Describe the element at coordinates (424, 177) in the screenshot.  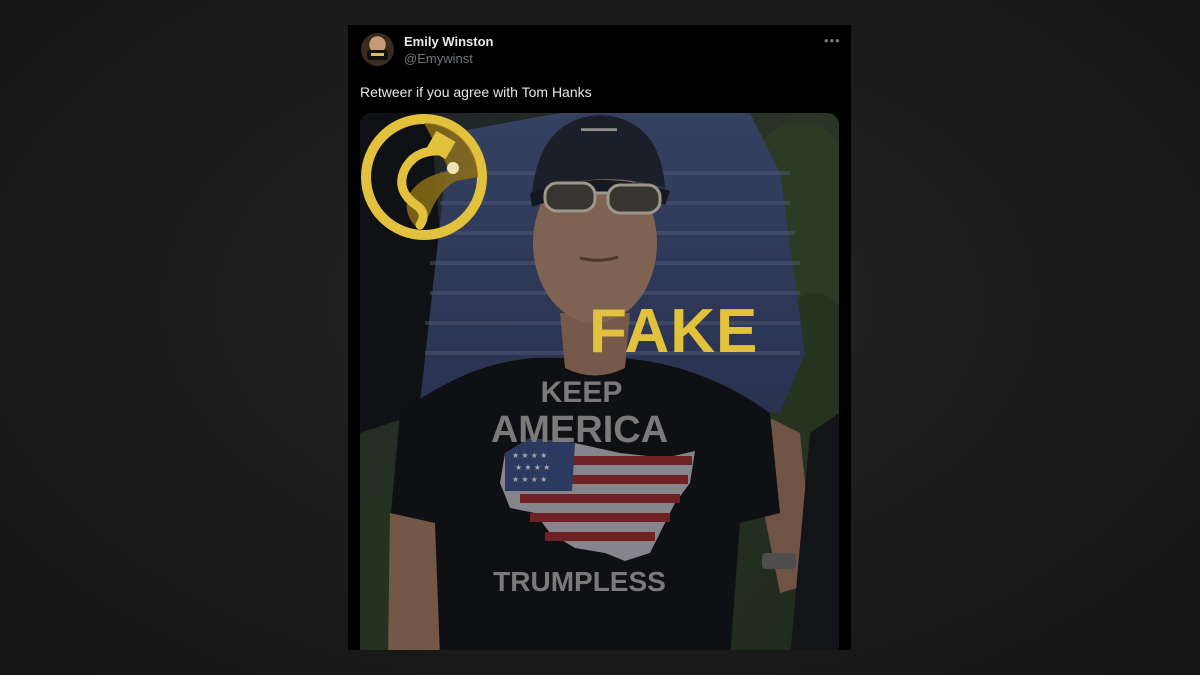
I see `fact-check-logo-icon` at that location.